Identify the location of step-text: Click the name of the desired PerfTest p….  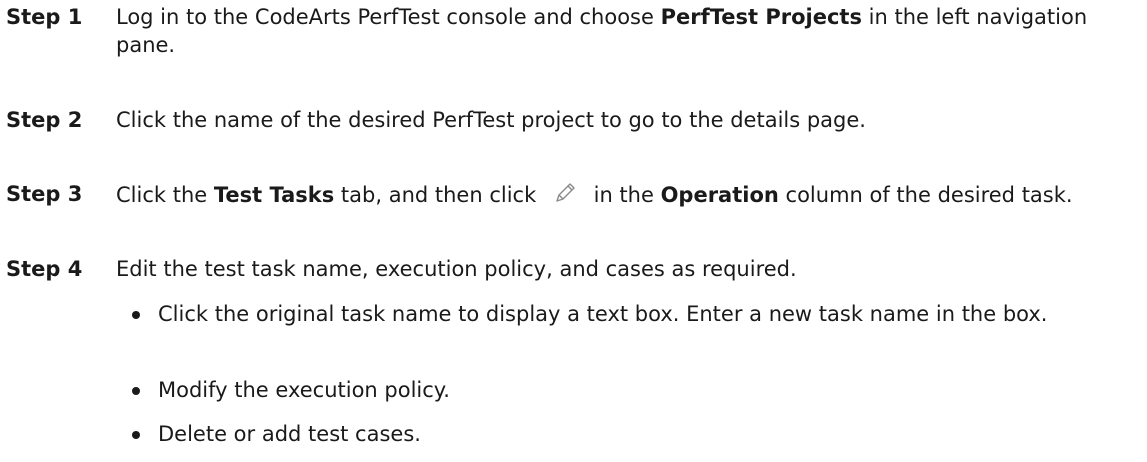
(491, 120).